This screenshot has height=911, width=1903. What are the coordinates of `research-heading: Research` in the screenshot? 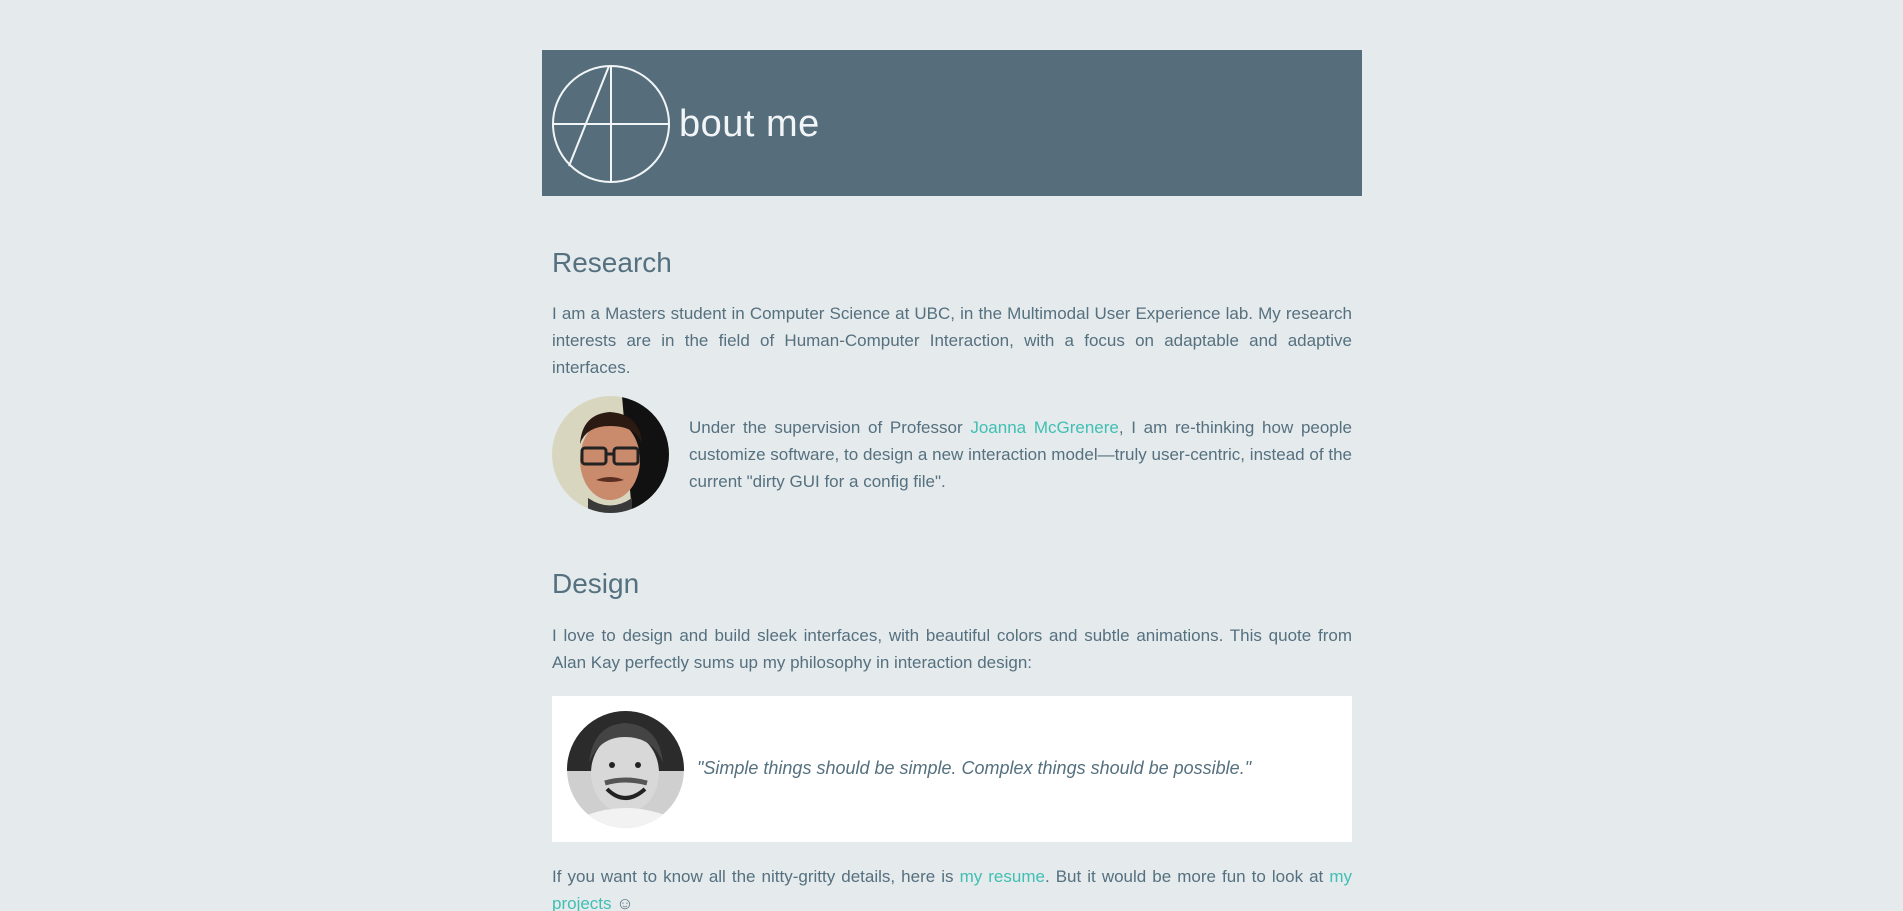 It's located at (612, 262).